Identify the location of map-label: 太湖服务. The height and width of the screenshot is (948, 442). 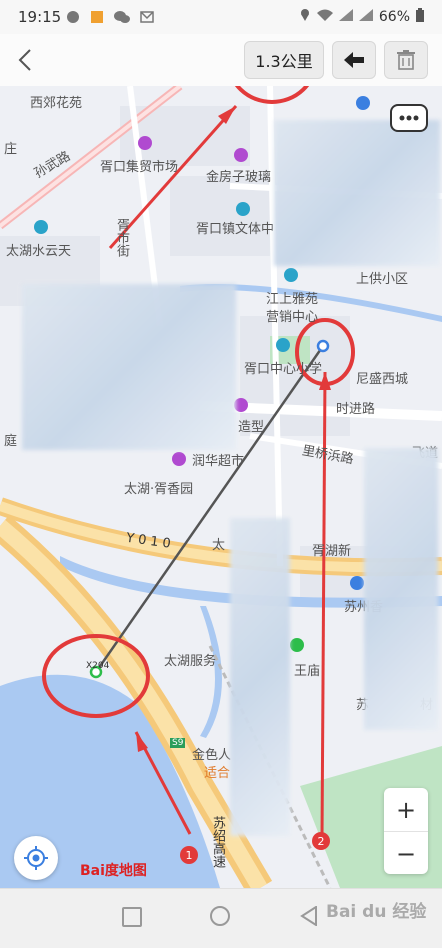
(190, 661).